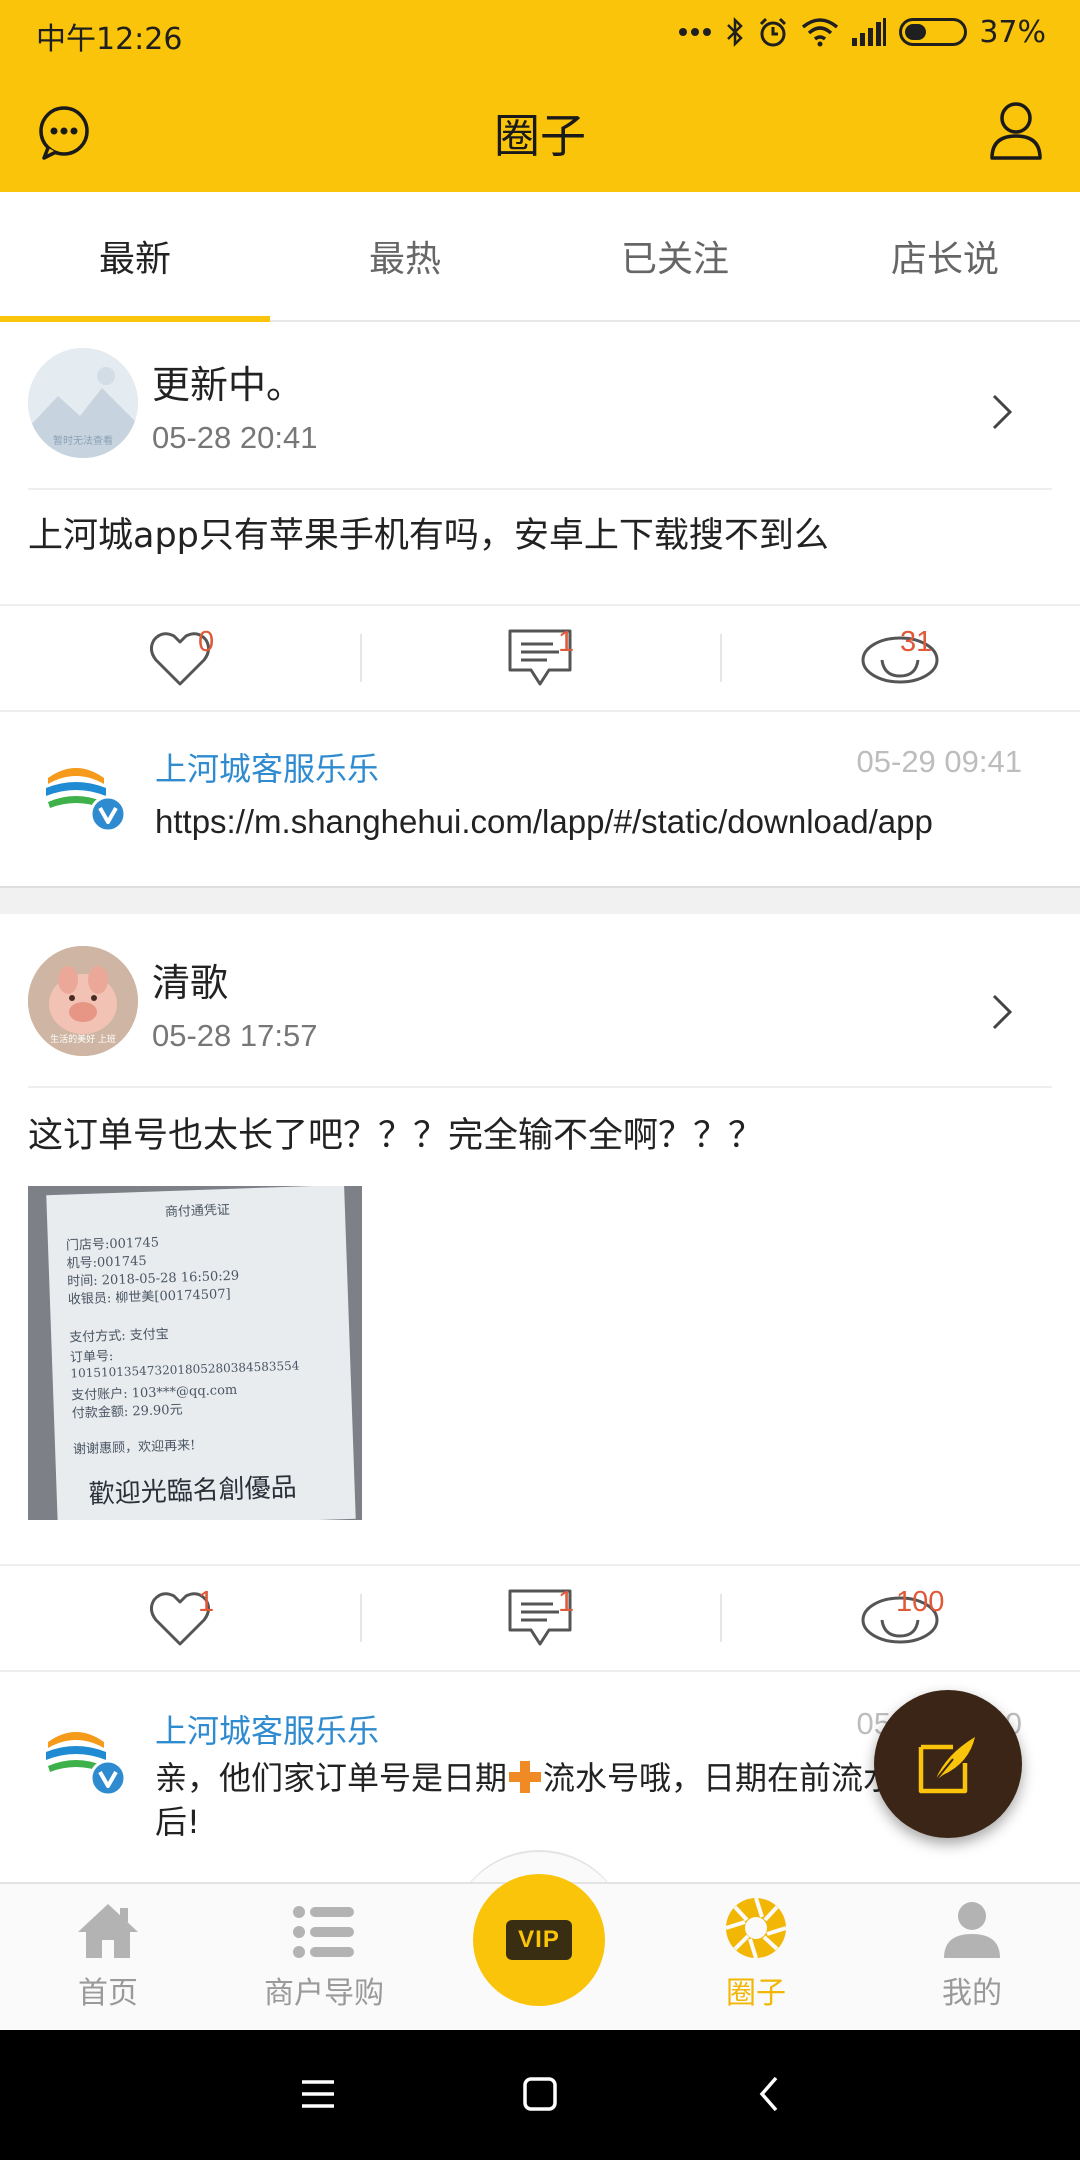  I want to click on compose-button, so click(948, 1764).